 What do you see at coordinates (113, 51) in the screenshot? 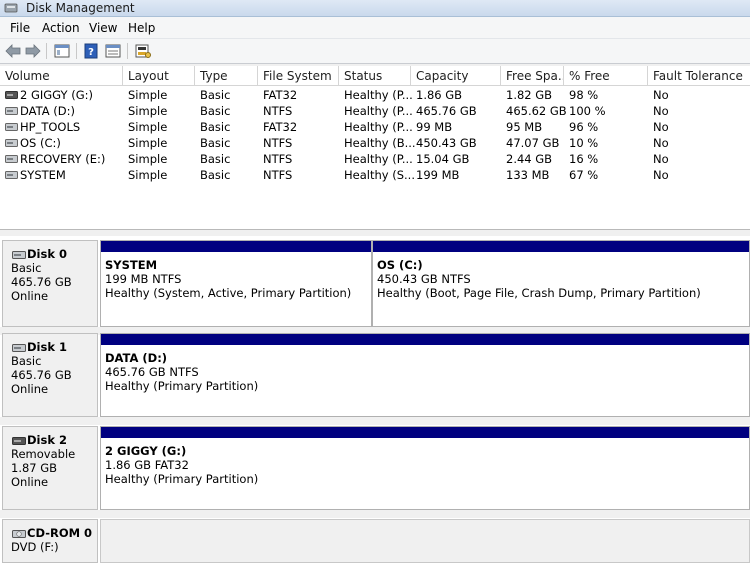
I see `properties-icon` at bounding box center [113, 51].